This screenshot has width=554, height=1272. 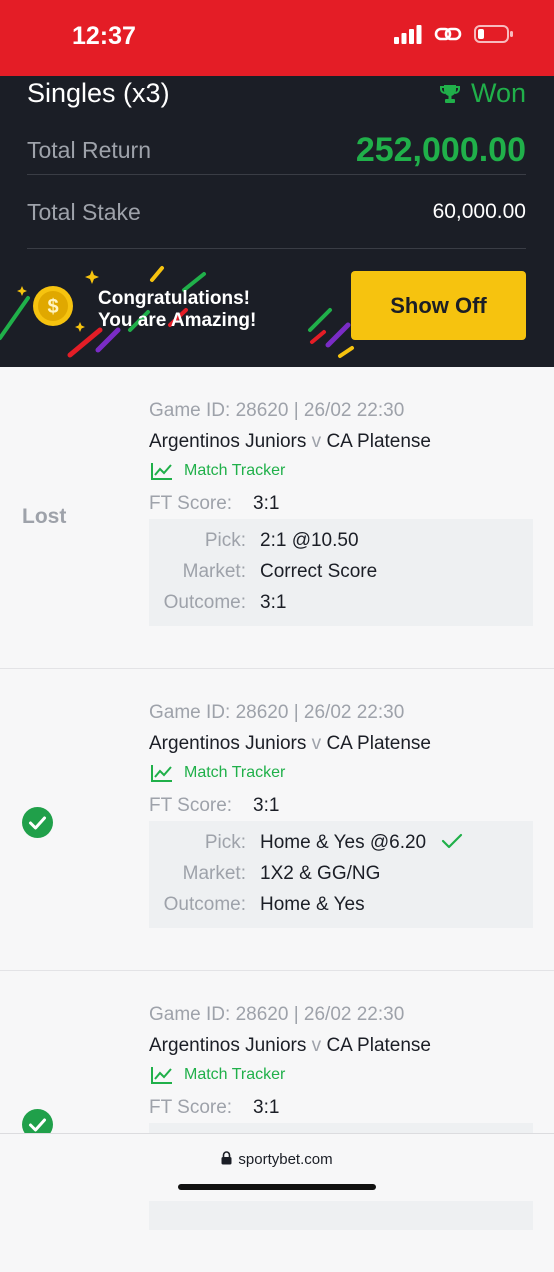 What do you see at coordinates (498, 93) in the screenshot?
I see `won-label: Won` at bounding box center [498, 93].